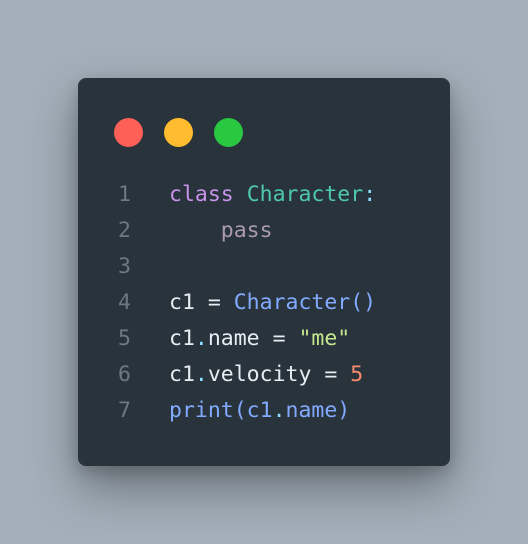 This screenshot has width=528, height=544. I want to click on code-line: 2 pass, so click(264, 231).